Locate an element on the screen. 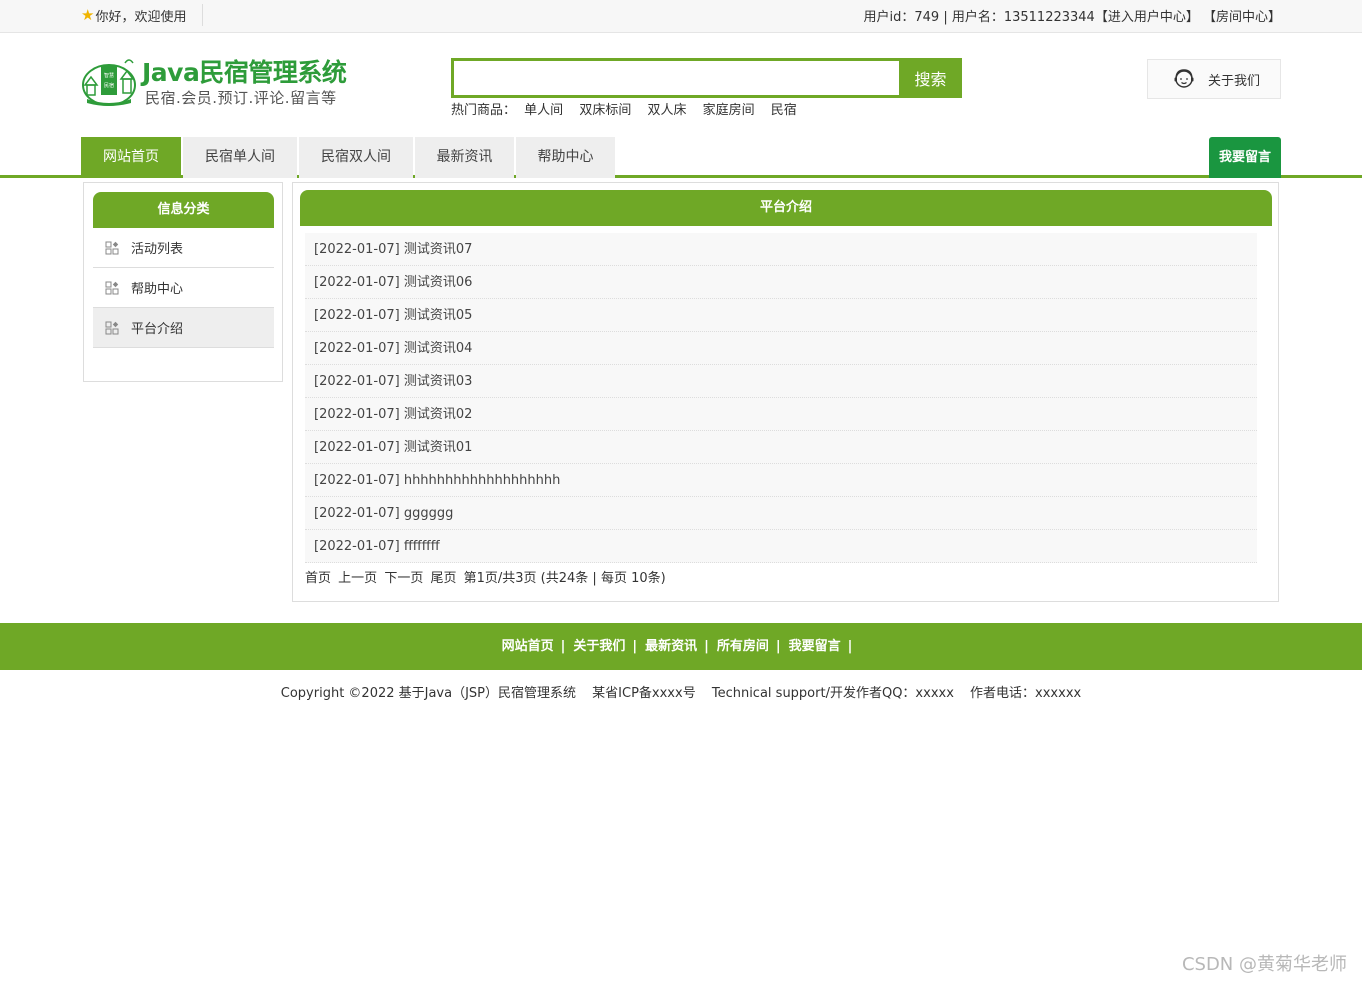  footer-link-rooms: 所有房间 is located at coordinates (743, 646).